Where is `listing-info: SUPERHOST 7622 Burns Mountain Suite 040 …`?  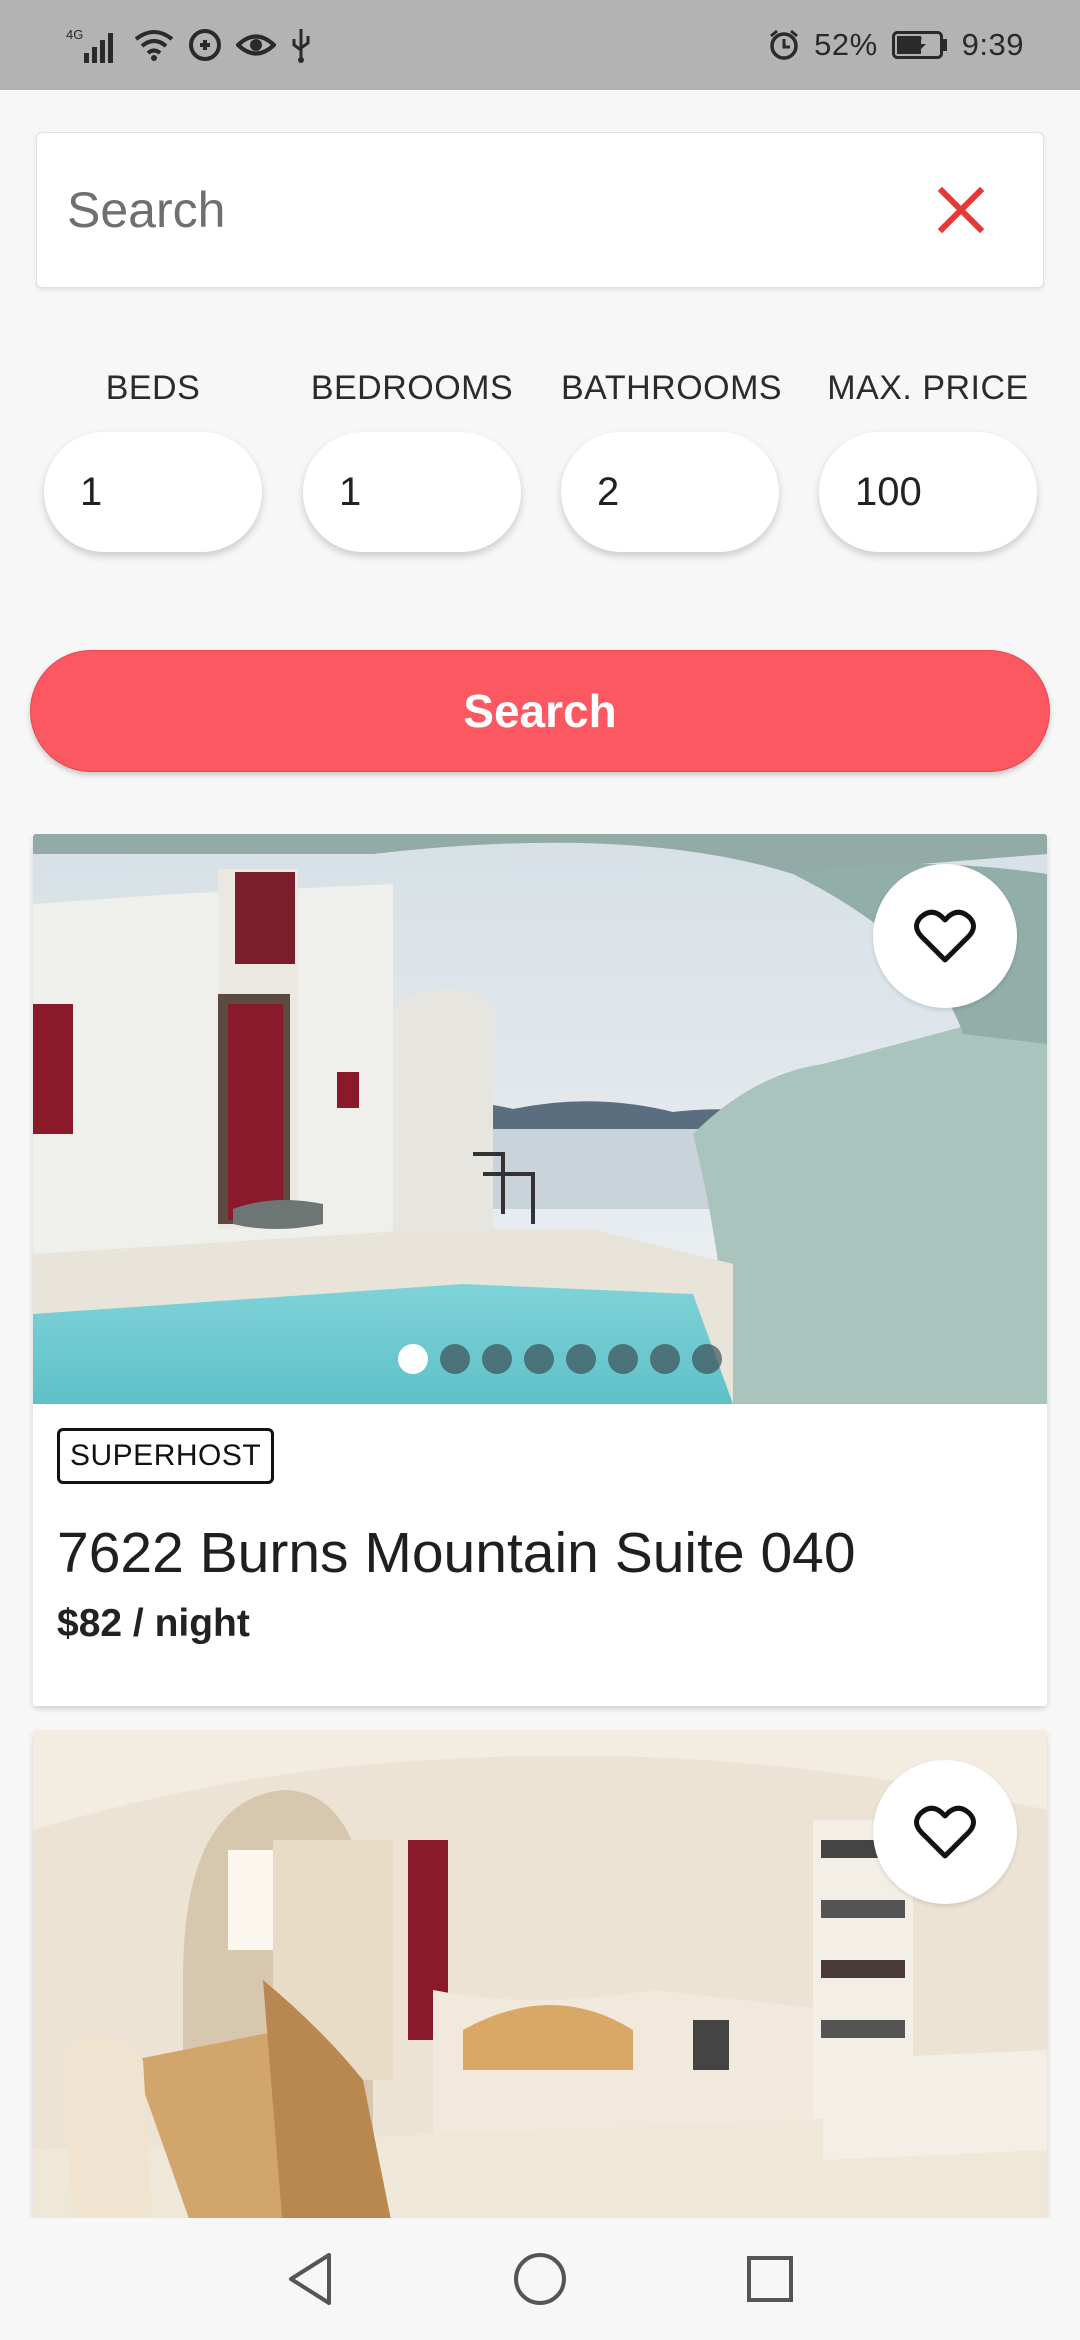
listing-info: SUPERHOST 7622 Burns Mountain Suite 040 … is located at coordinates (540, 1525).